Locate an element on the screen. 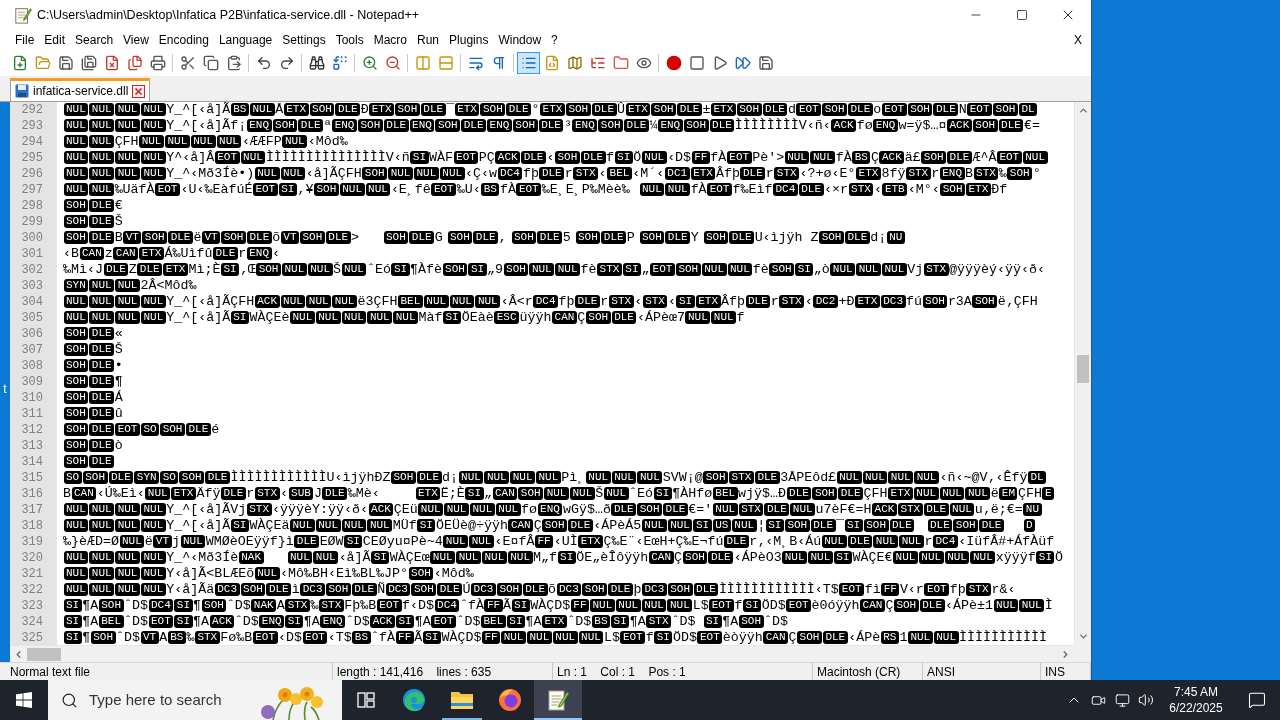 The height and width of the screenshot is (720, 1280). menu-item: ? is located at coordinates (554, 40).